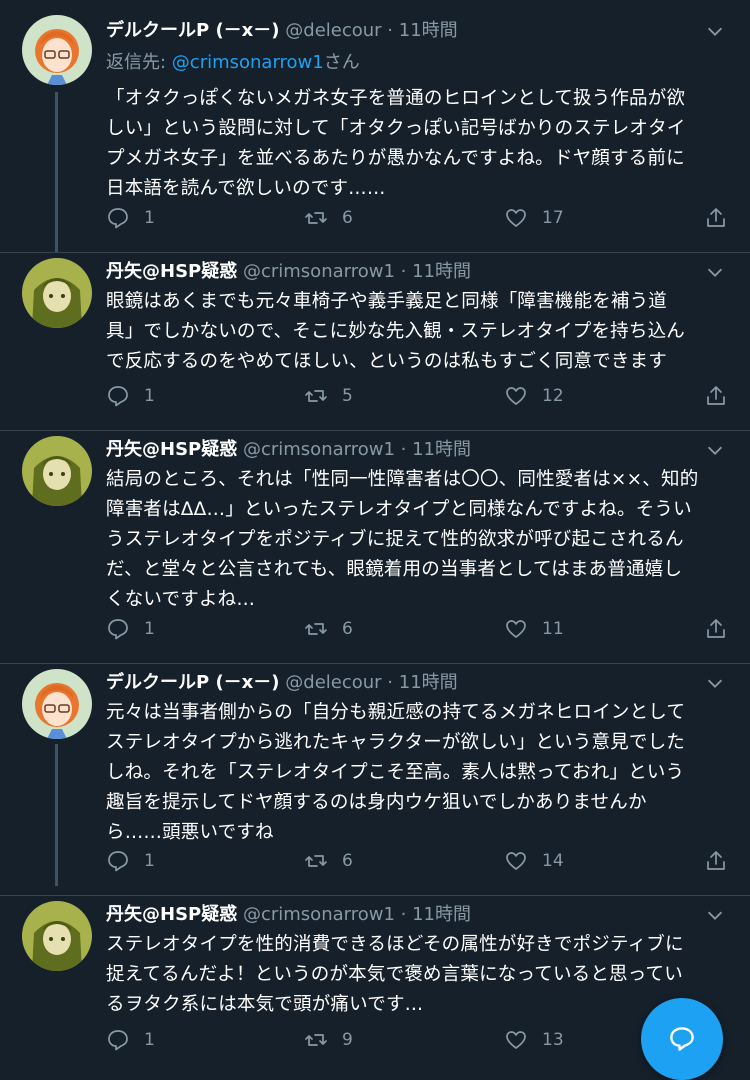 Image resolution: width=750 pixels, height=1080 pixels. Describe the element at coordinates (418, 218) in the screenshot. I see `tweet-actions: 1 6 17` at that location.